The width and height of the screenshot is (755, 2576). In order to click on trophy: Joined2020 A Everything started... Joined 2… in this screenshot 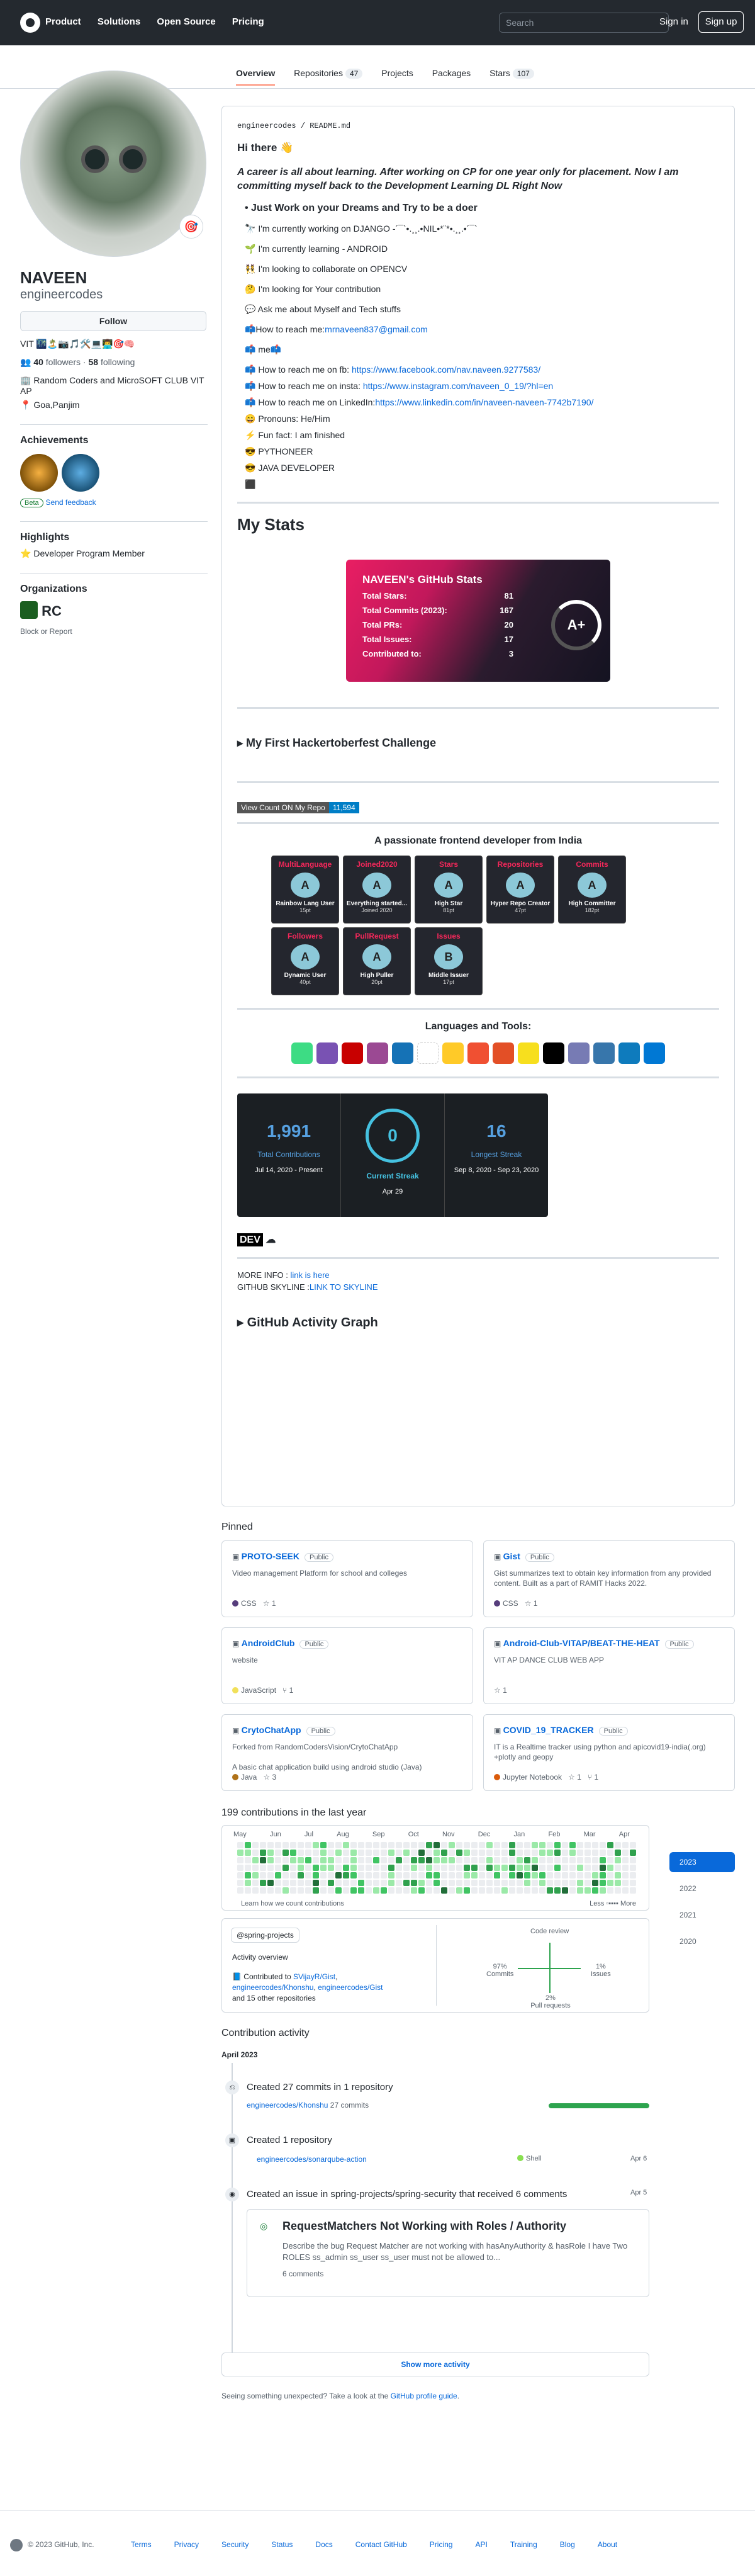, I will do `click(377, 890)`.